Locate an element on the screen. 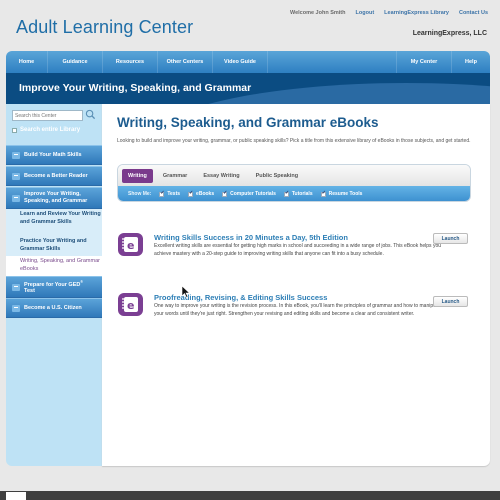 The width and height of the screenshot is (500, 500). filter-computer-tutorials: Computer Tutorials is located at coordinates (249, 193).